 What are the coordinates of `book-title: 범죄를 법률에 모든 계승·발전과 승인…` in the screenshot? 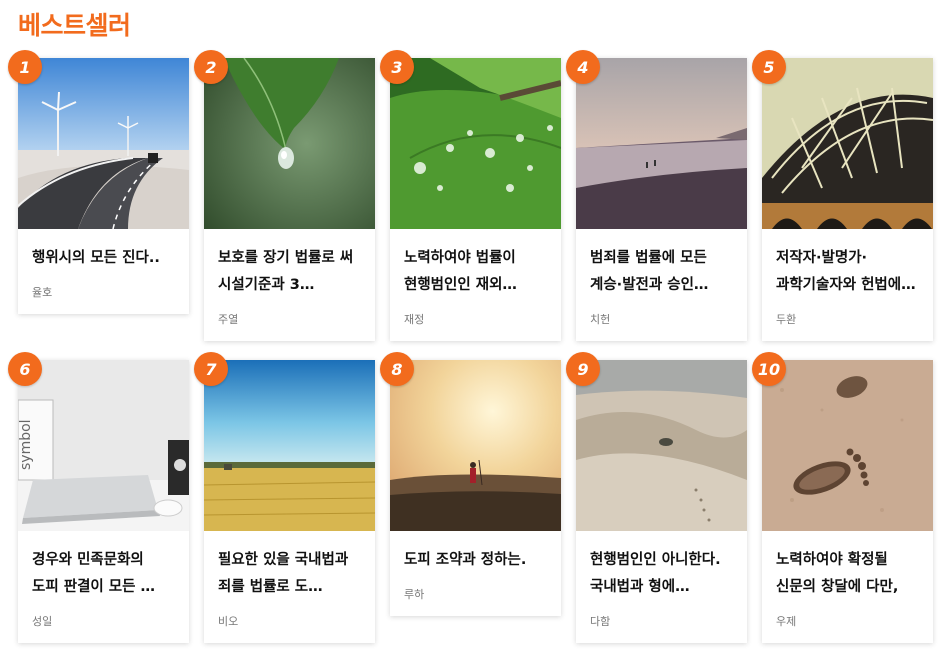 It's located at (661, 272).